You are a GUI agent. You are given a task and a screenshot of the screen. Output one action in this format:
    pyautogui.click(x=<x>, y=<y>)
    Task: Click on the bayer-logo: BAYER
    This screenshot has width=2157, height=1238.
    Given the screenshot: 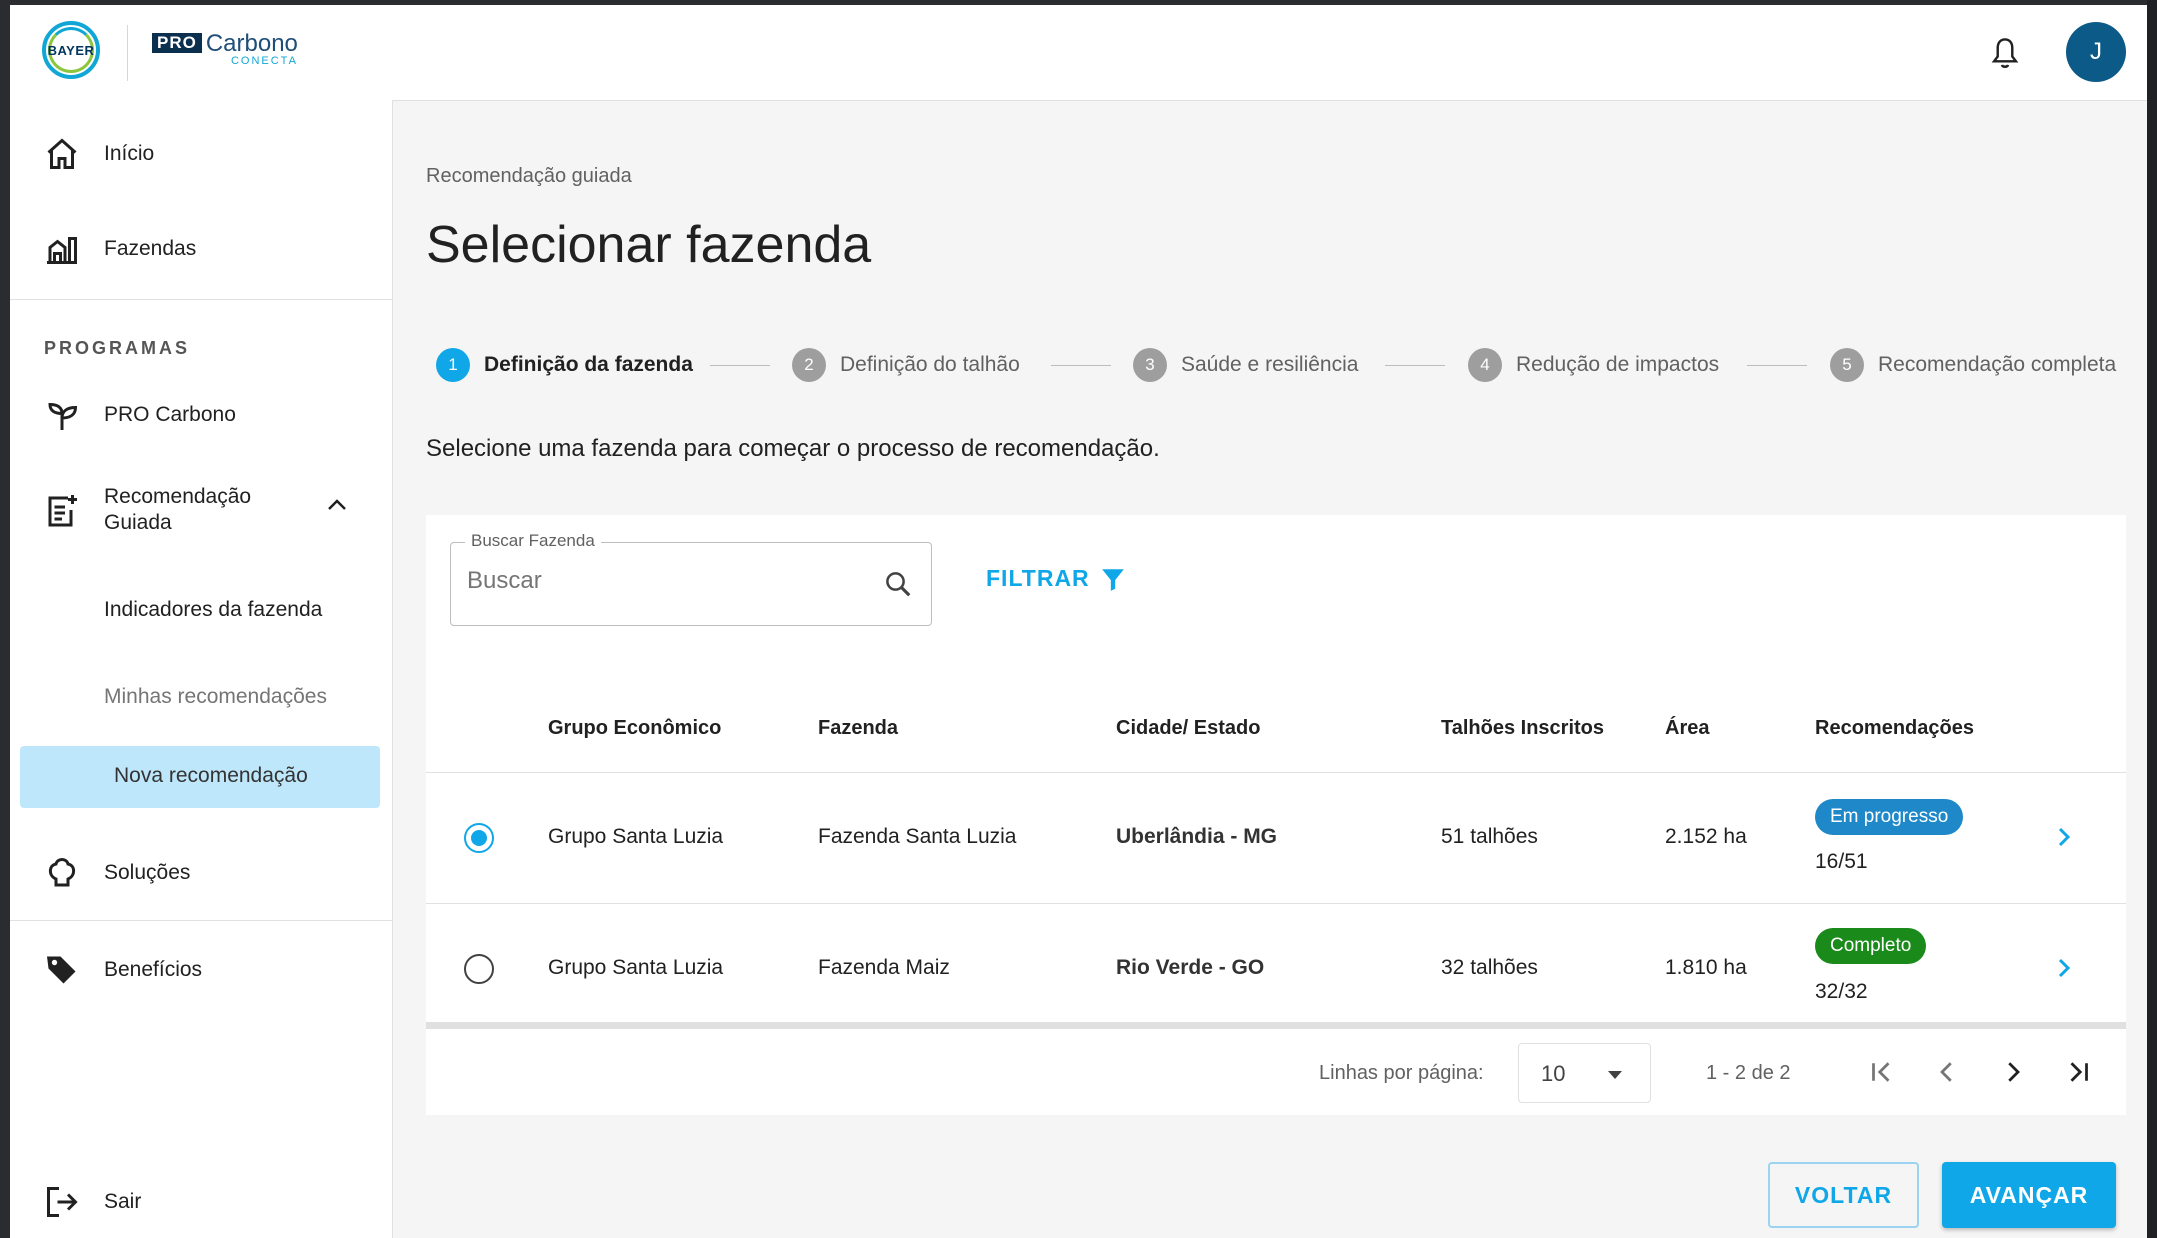 What is the action you would take?
    pyautogui.click(x=71, y=50)
    